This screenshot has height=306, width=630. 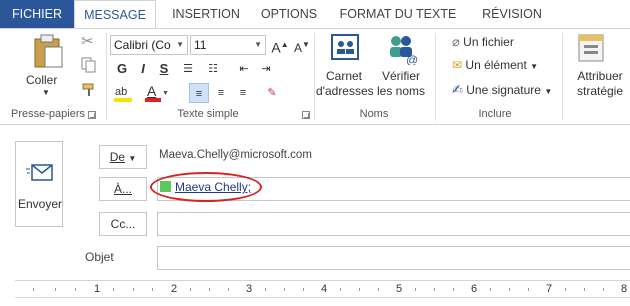 I want to click on font-size-select: 11 ▼, so click(x=228, y=45).